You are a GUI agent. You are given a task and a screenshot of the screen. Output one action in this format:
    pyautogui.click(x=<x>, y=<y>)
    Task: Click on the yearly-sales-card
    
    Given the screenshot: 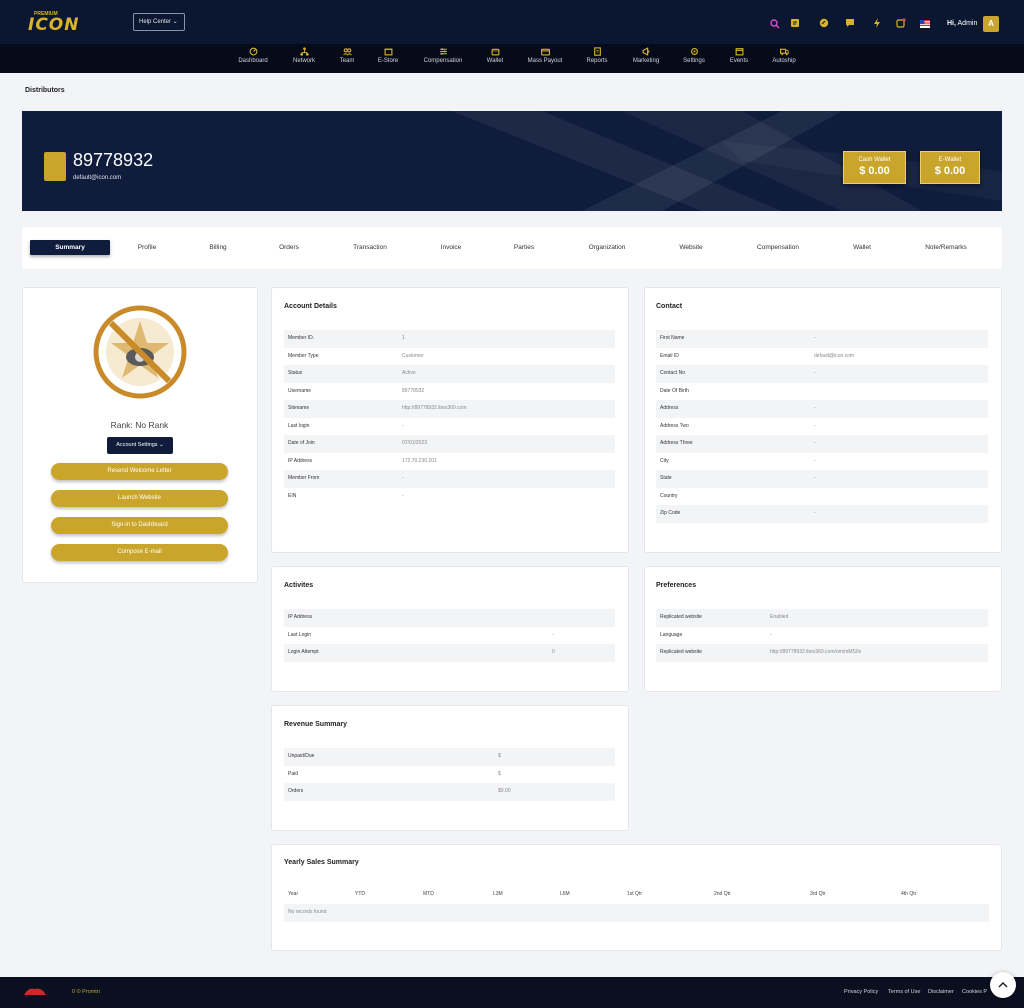 What is the action you would take?
    pyautogui.click(x=636, y=897)
    